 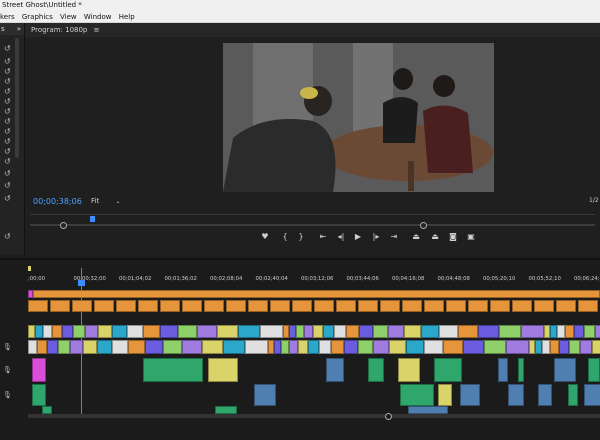 I want to click on menu-item-window: Window, so click(x=98, y=17).